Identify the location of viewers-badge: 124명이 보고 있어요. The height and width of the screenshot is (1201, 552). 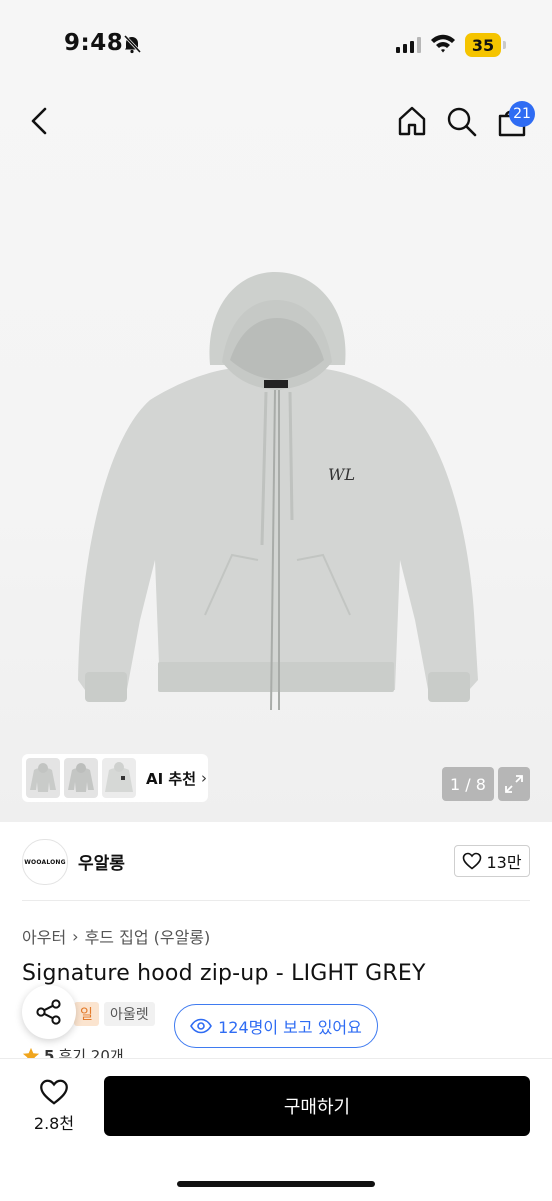
(276, 1026).